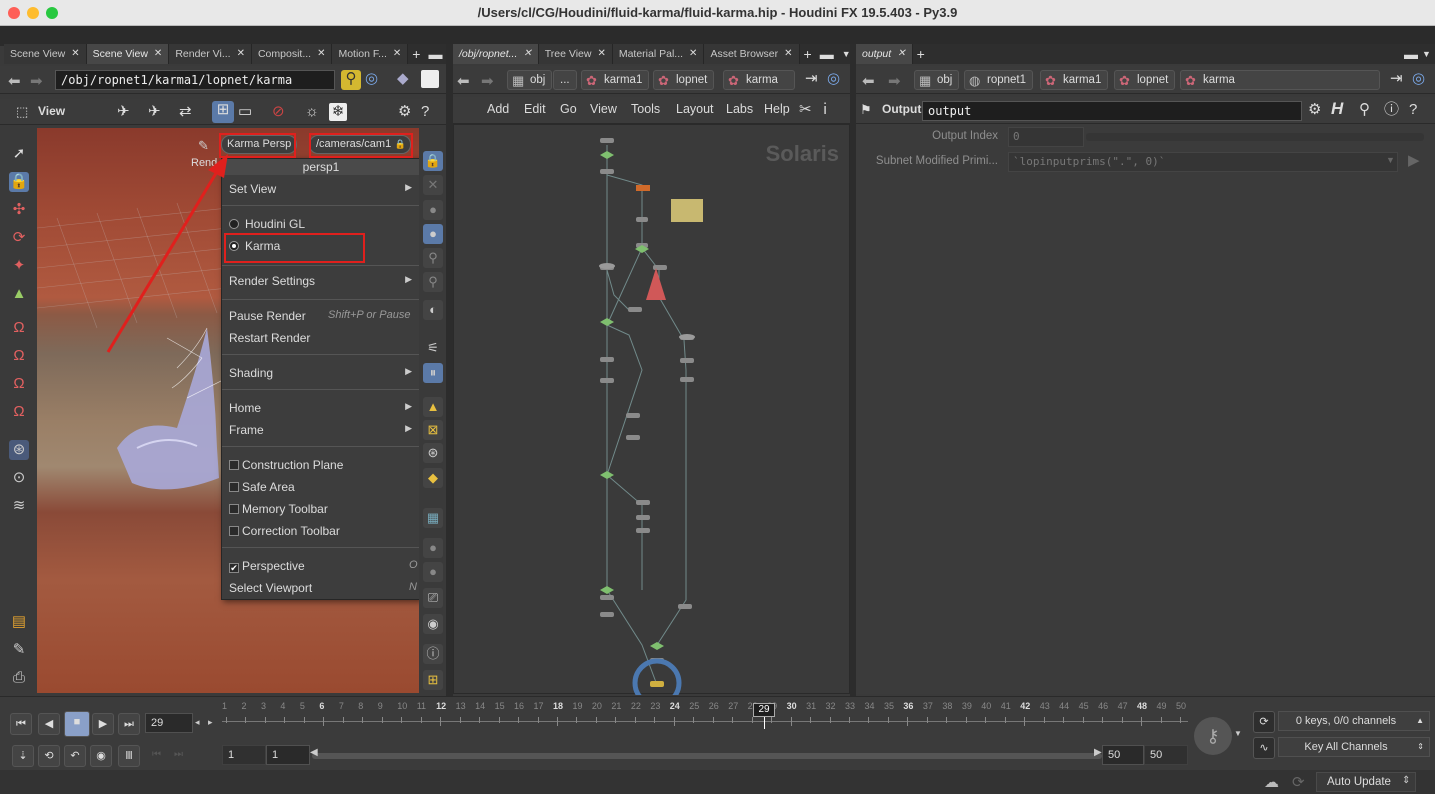  What do you see at coordinates (128, 54) in the screenshot?
I see `tab-scene-view-2: Scene View ✕` at bounding box center [128, 54].